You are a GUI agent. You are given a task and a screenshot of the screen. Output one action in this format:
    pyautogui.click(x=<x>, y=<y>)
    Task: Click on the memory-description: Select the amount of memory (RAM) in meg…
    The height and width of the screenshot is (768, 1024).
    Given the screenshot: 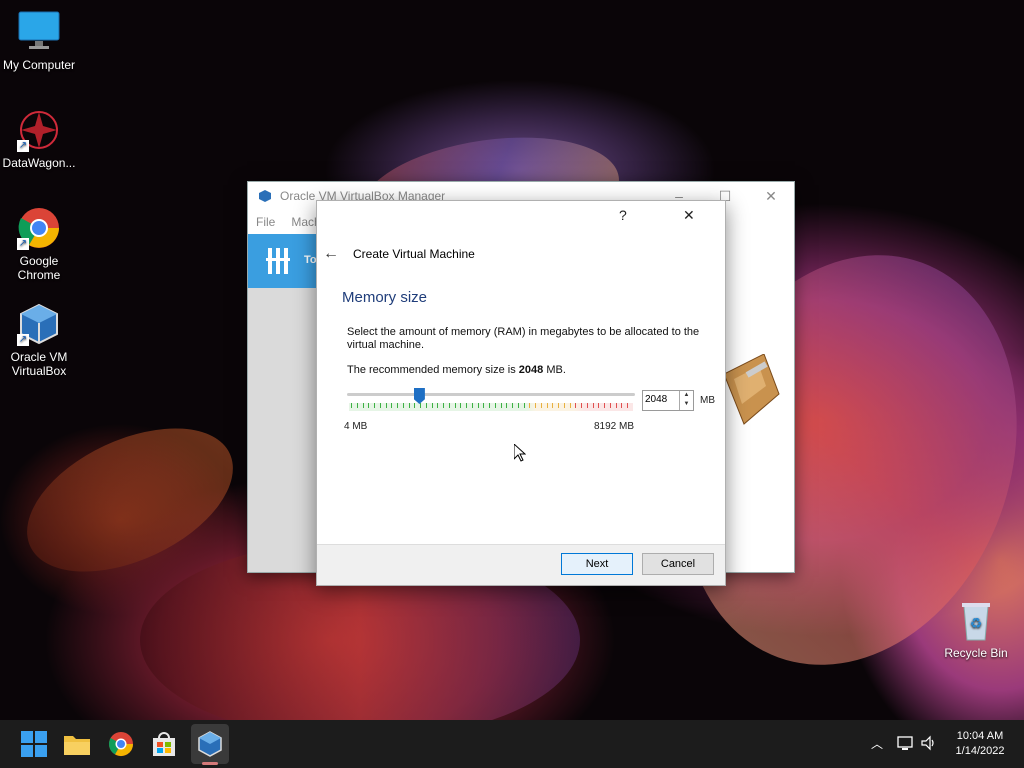 What is the action you would take?
    pyautogui.click(x=523, y=338)
    